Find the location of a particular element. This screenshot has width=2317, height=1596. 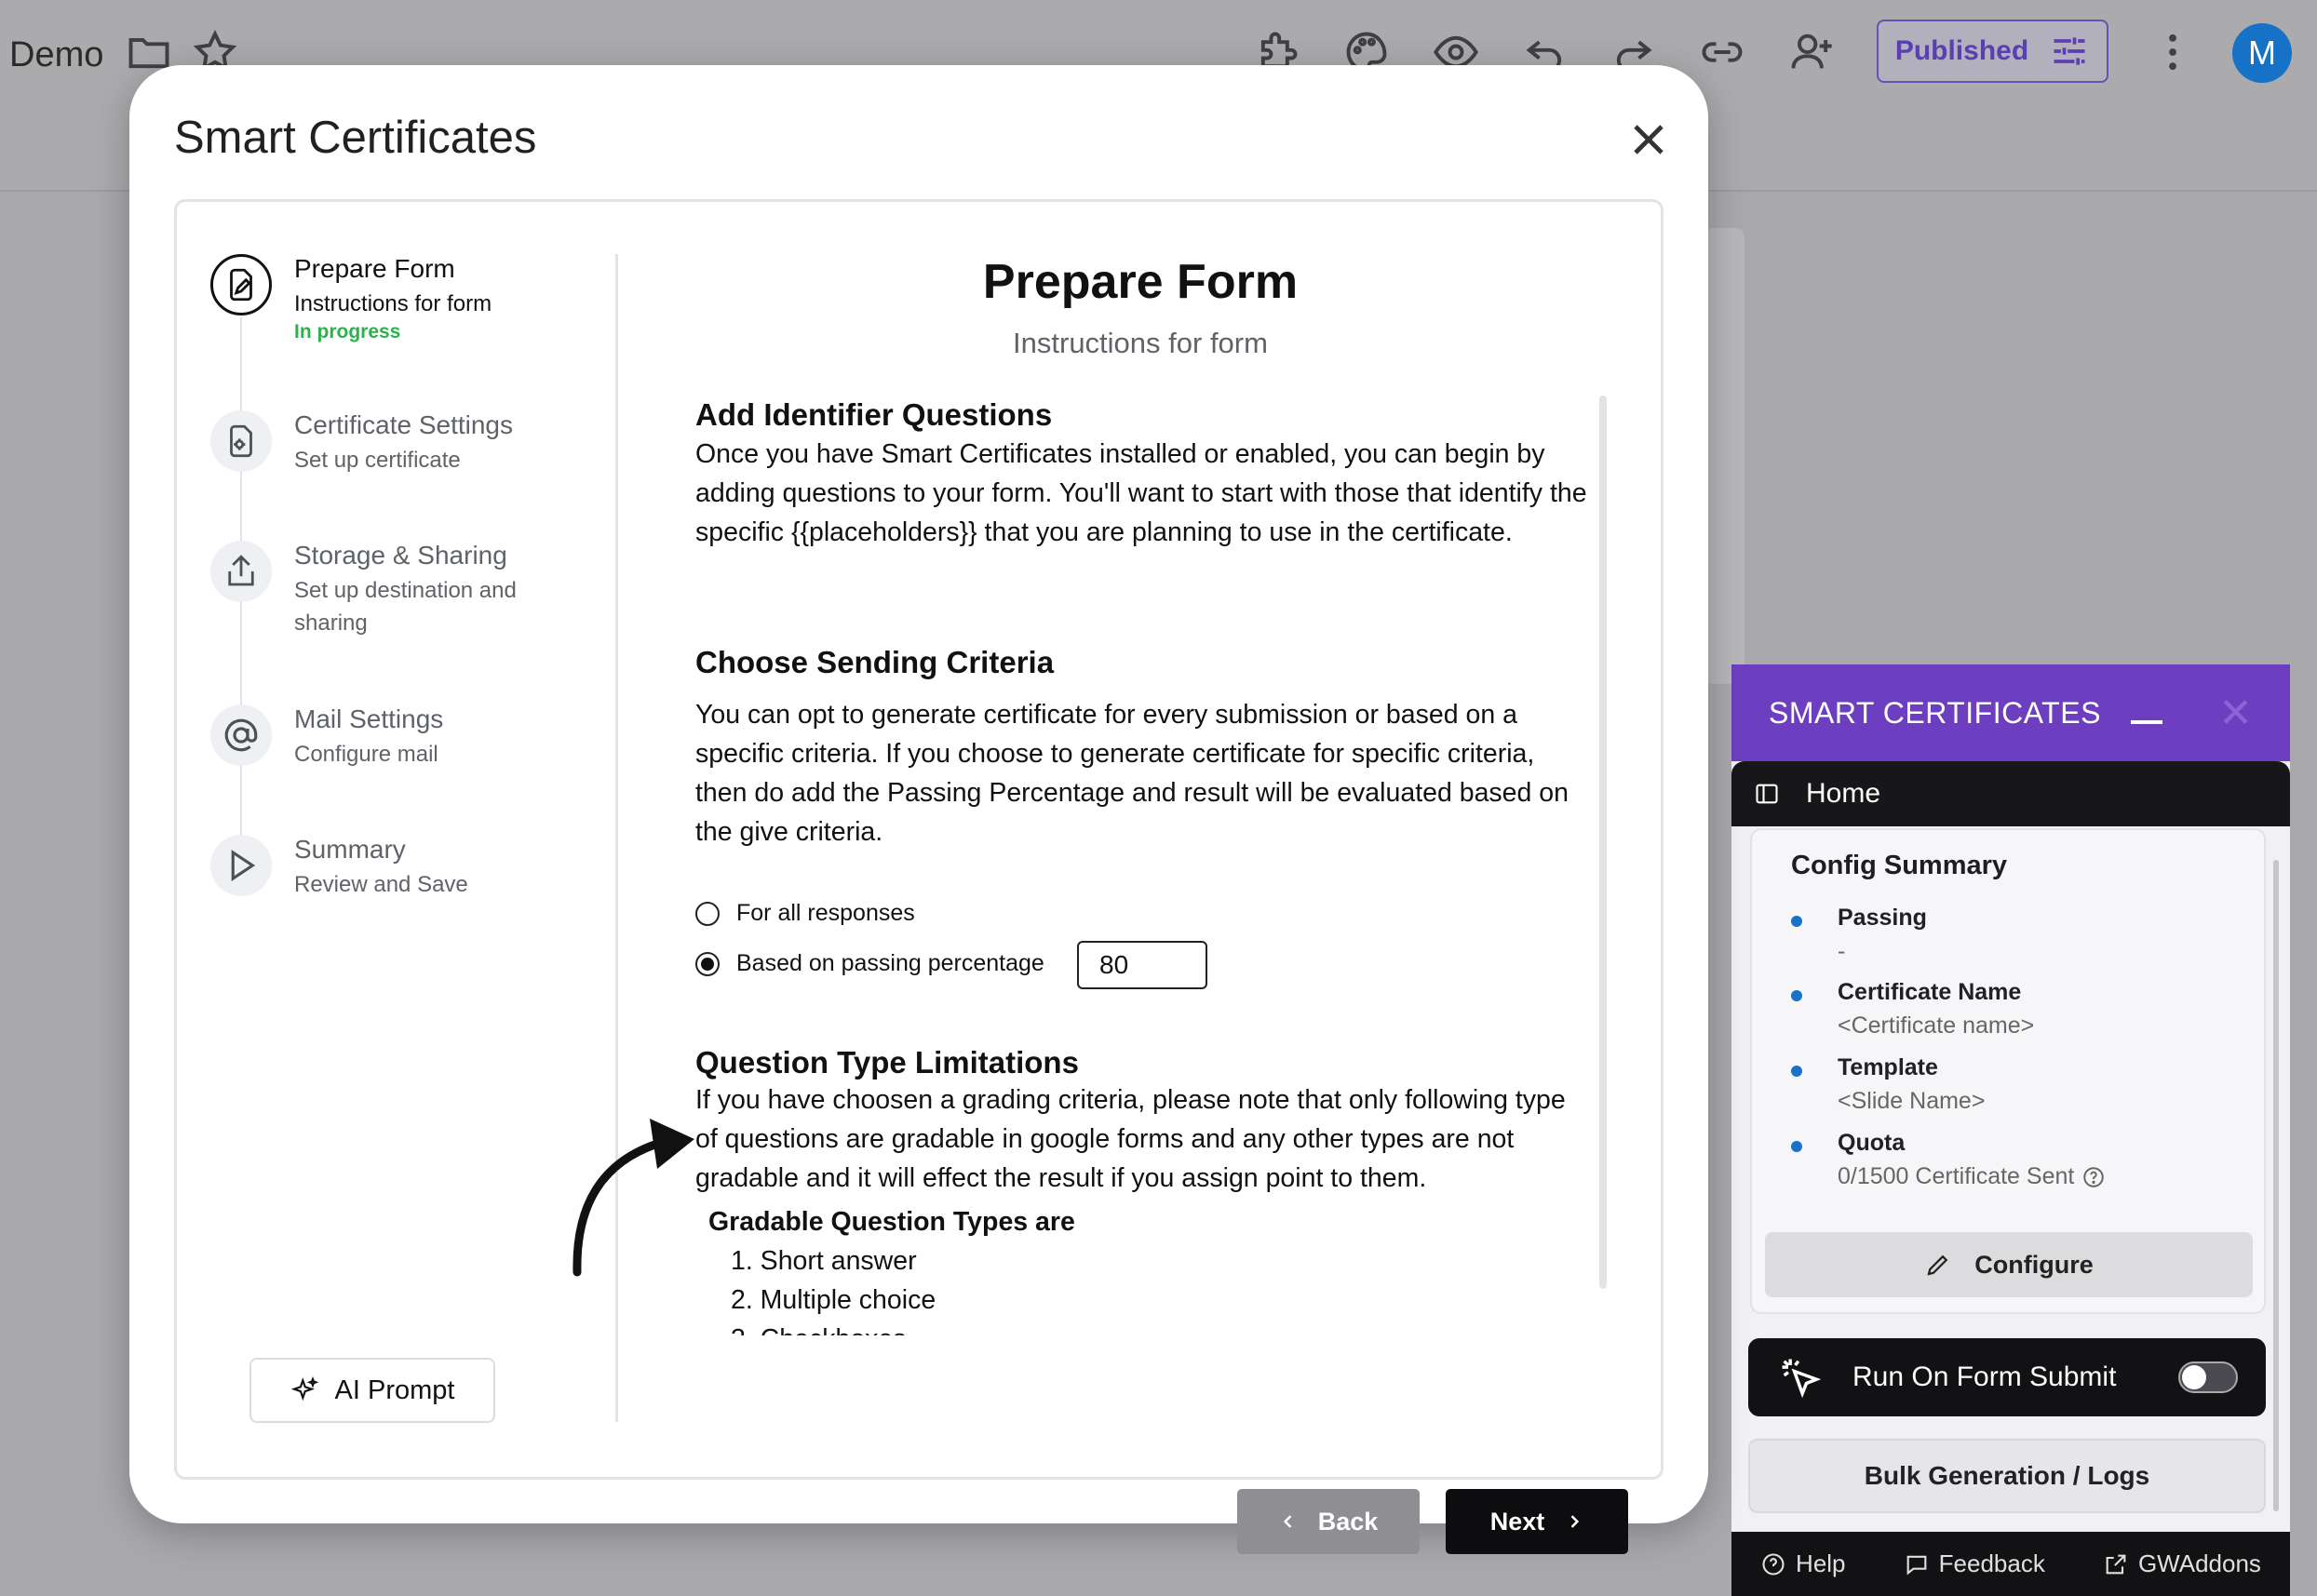

feedback-link: Feedback is located at coordinates (1975, 1563).